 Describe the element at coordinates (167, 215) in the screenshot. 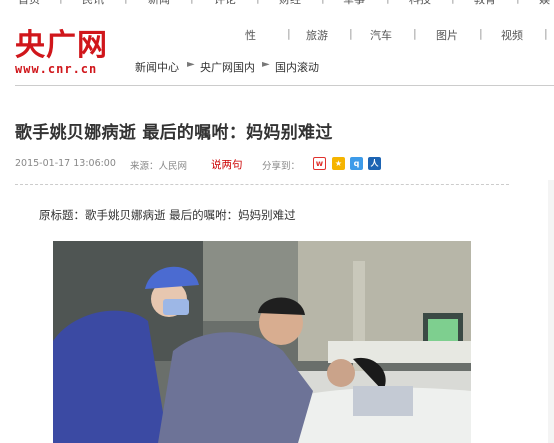

I see `original-title: 原标题：歌手姚贝娜病逝 最后的嘱咐：妈妈别难过` at that location.